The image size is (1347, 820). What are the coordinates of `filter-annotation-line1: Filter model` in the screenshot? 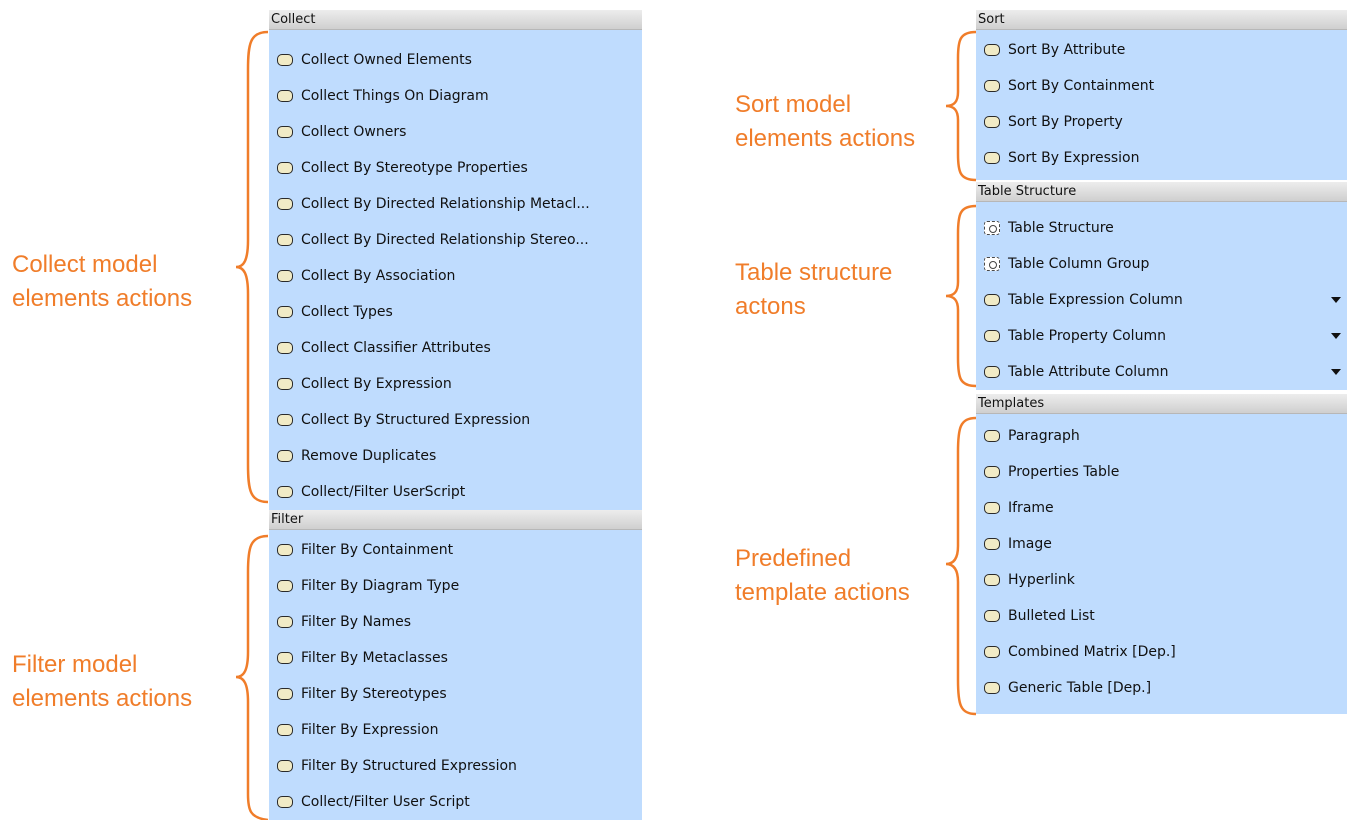 It's located at (75, 664).